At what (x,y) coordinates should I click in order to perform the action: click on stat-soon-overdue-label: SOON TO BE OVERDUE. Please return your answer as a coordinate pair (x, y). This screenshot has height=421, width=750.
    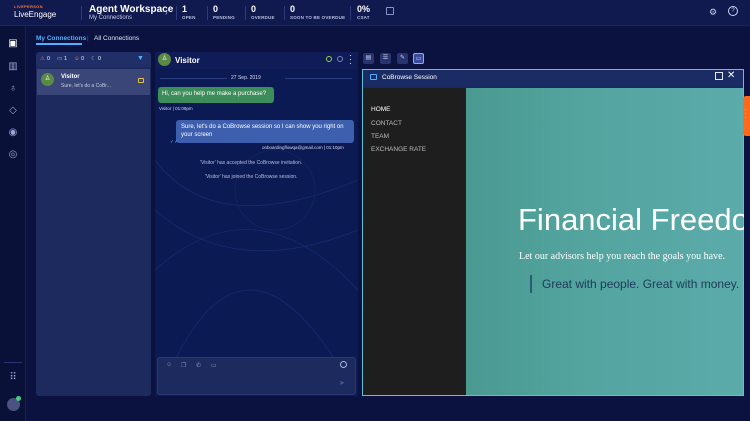
    Looking at the image, I should click on (318, 17).